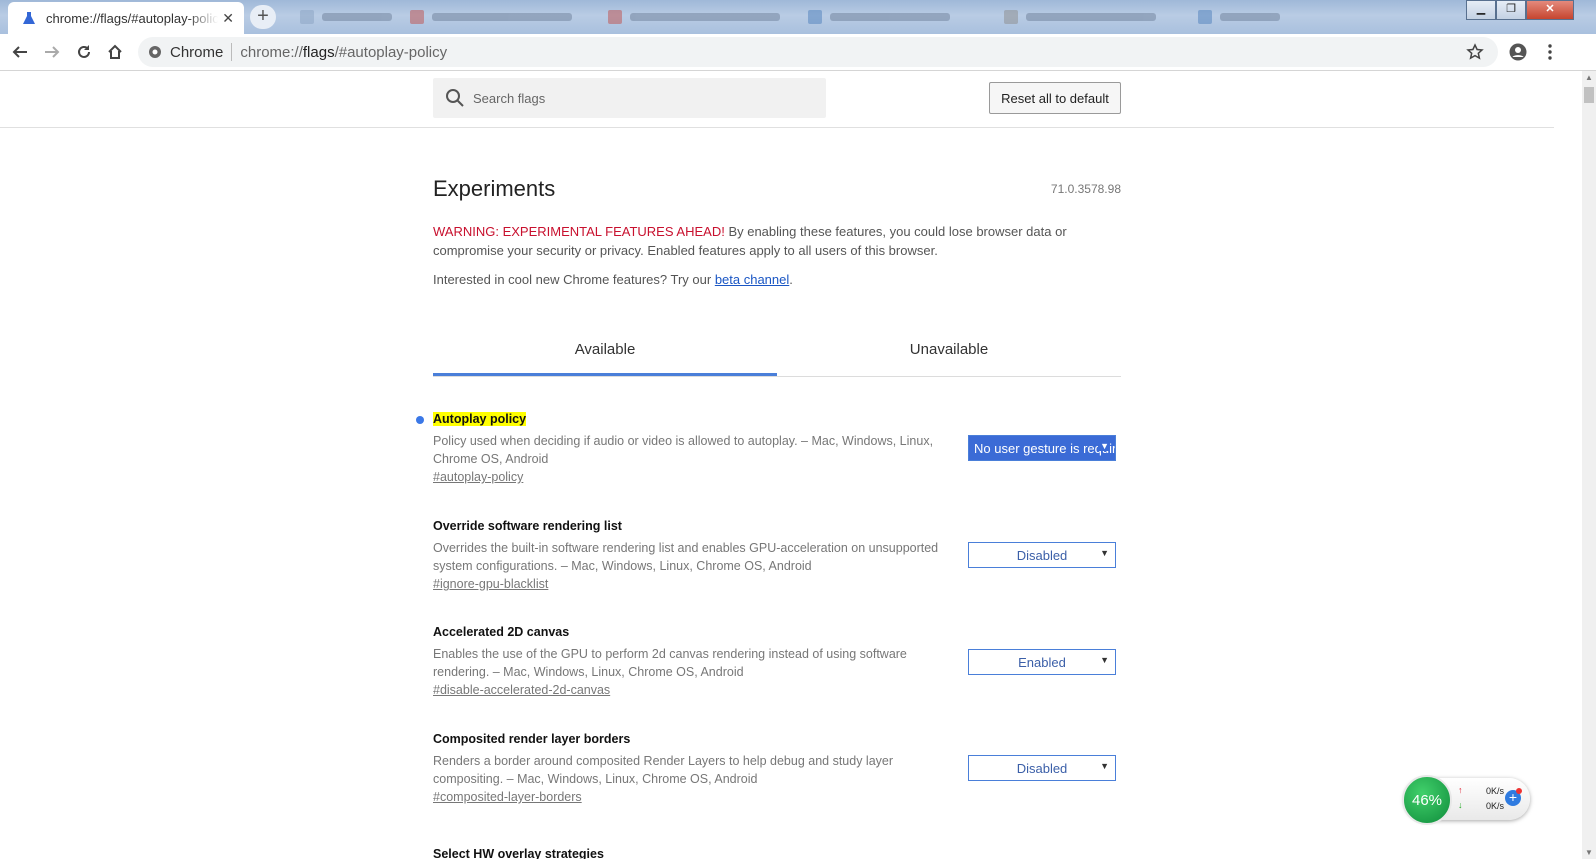 This screenshot has height=859, width=1596. What do you see at coordinates (480, 419) in the screenshot?
I see `experiment-name: Autoplay policy` at bounding box center [480, 419].